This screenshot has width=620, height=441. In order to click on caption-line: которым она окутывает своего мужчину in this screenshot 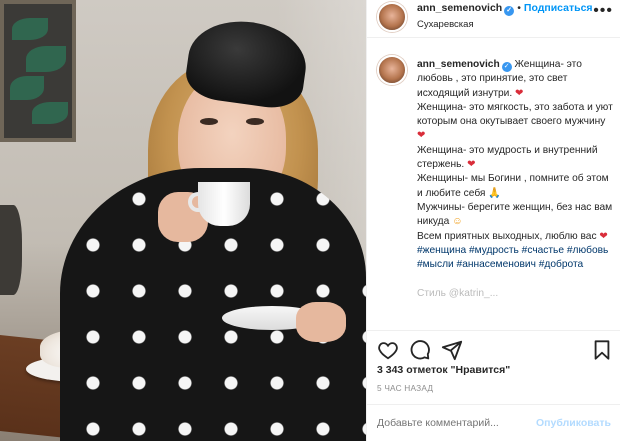, I will do `click(511, 122)`.